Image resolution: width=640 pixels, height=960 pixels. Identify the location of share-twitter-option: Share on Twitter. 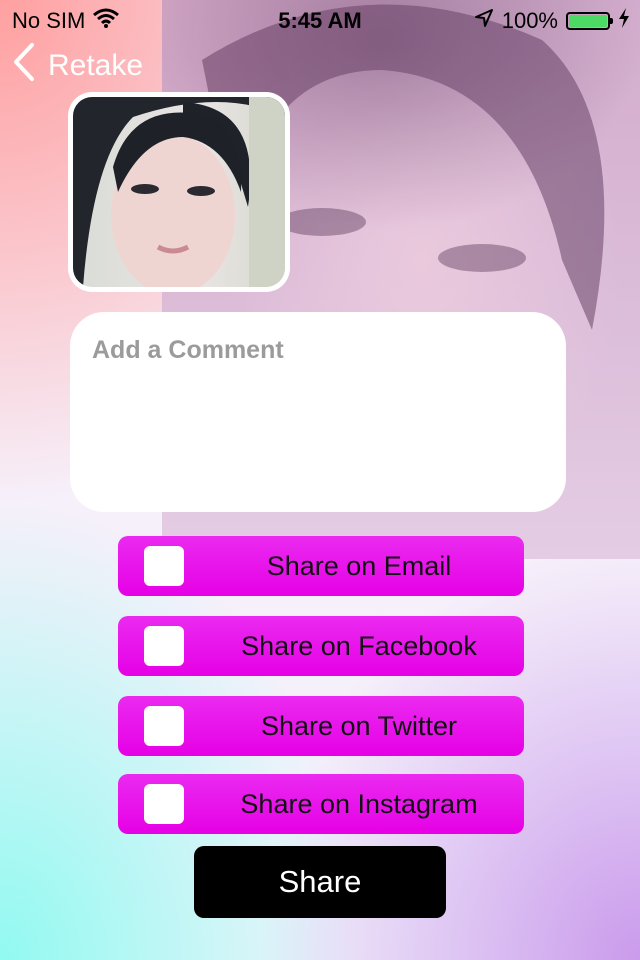
(321, 726).